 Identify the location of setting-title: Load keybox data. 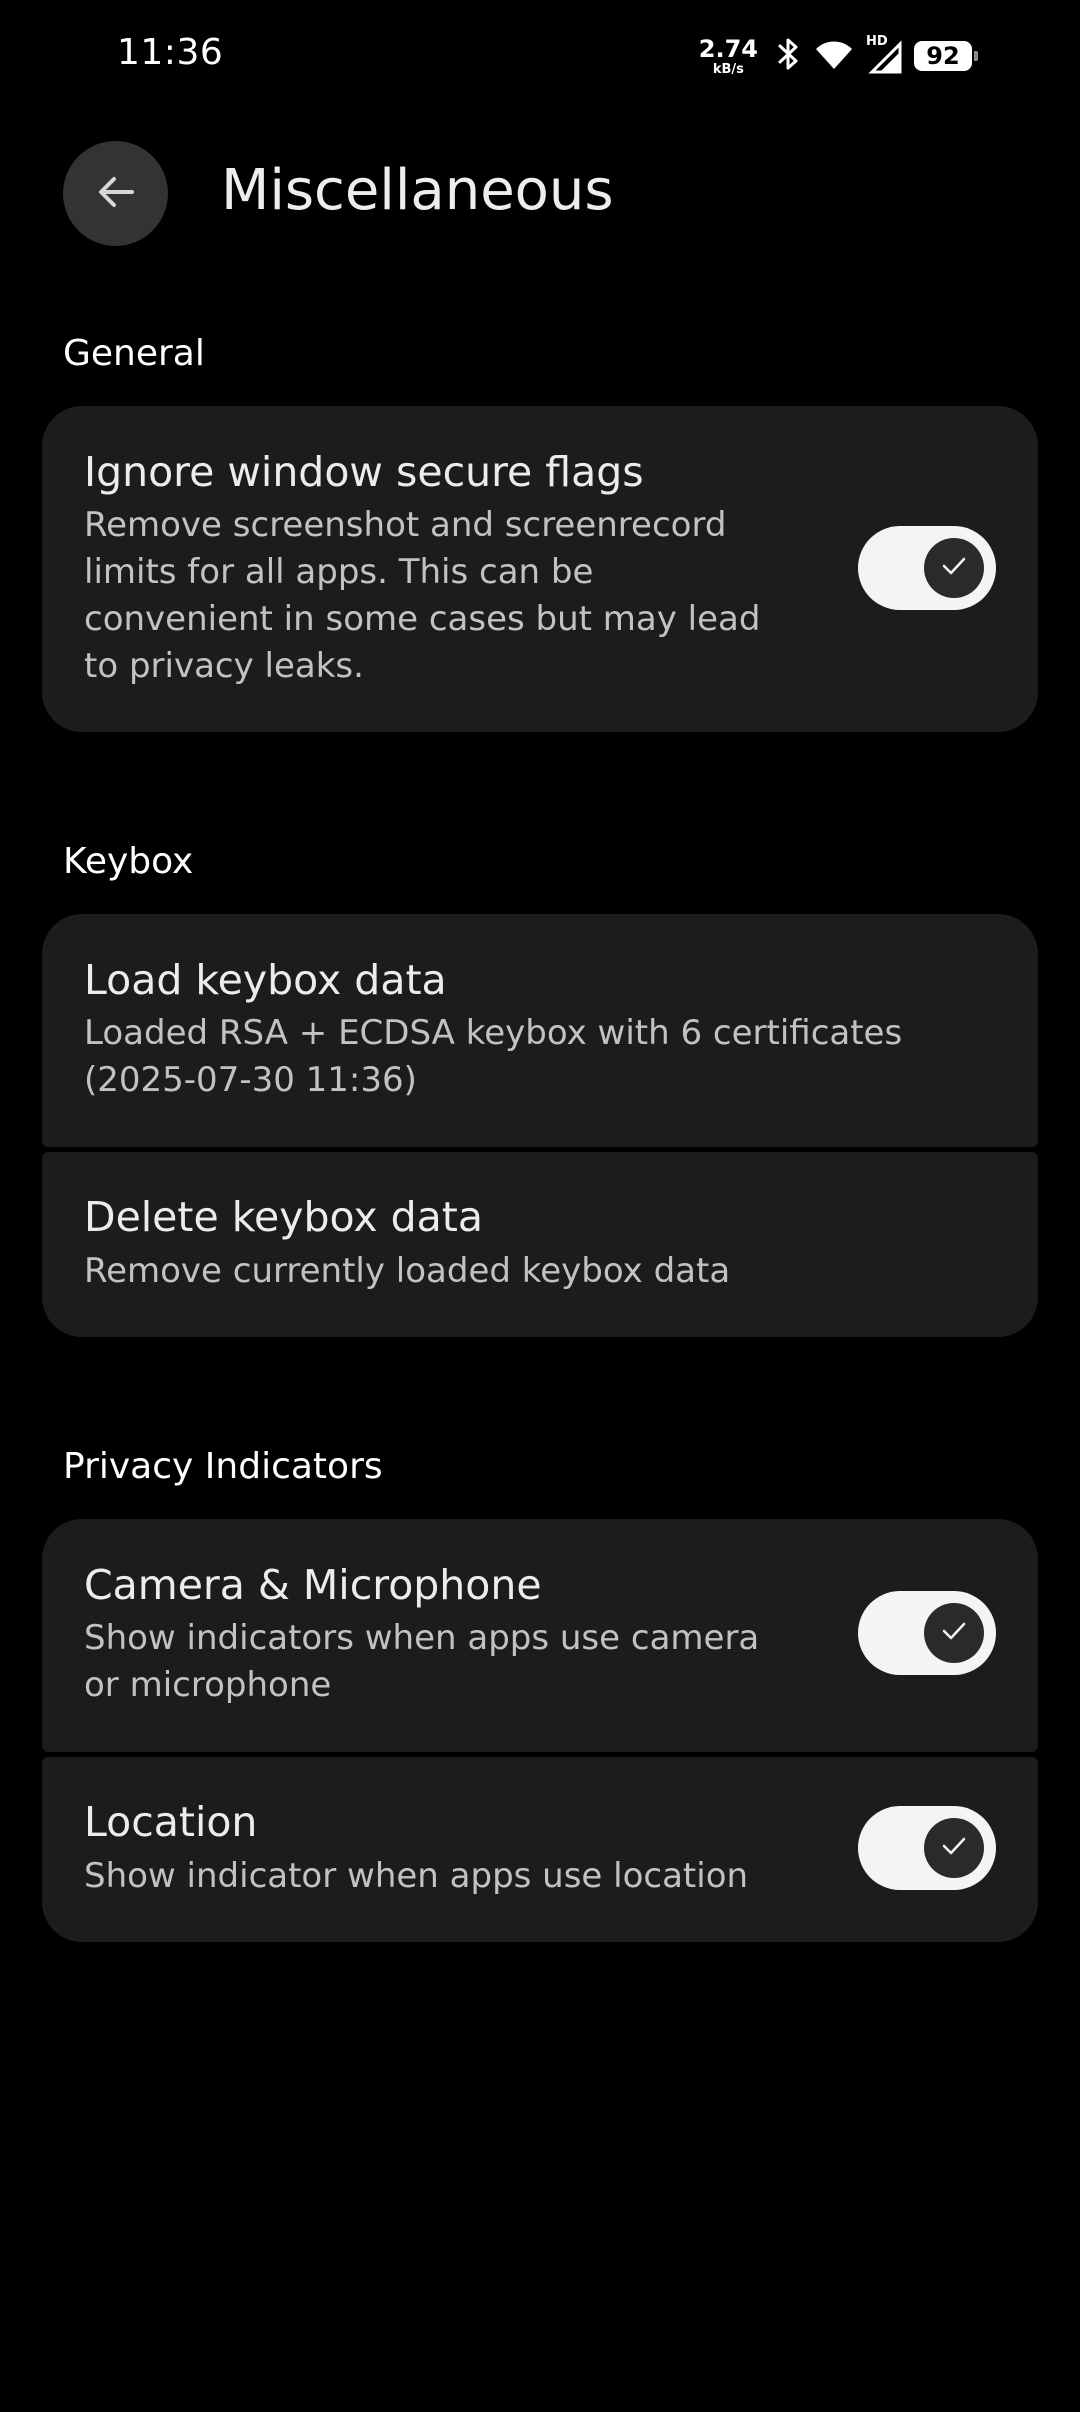
(265, 980).